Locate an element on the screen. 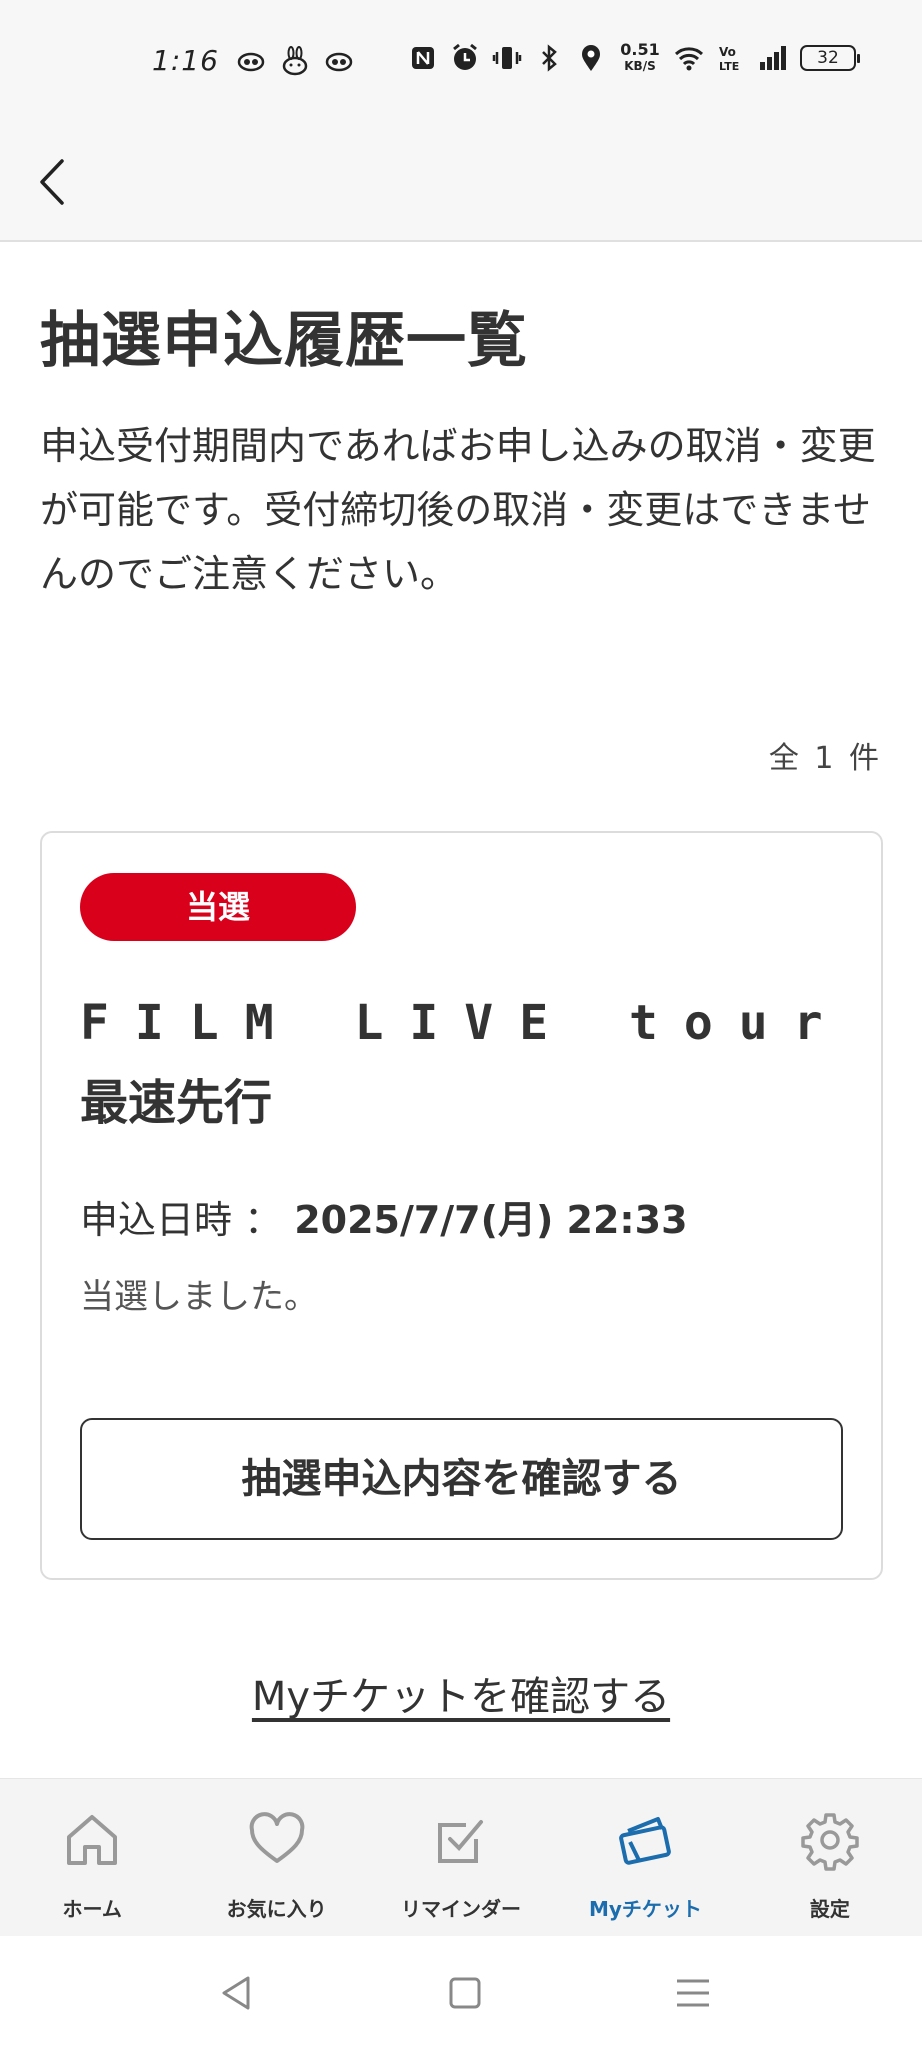 This screenshot has width=922, height=2048. gear-icon is located at coordinates (830, 1842).